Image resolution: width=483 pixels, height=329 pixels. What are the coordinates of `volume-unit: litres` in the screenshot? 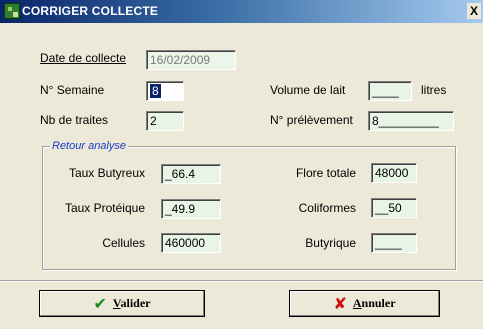 It's located at (434, 90).